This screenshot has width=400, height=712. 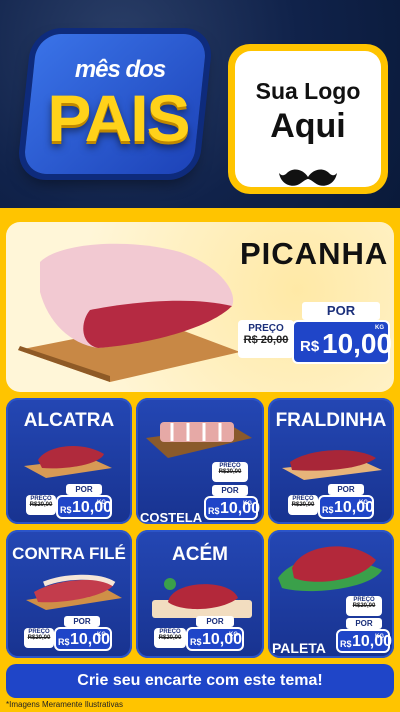 I want to click on paleta-new-price-box: R$ 10,00 KG, so click(x=364, y=641).